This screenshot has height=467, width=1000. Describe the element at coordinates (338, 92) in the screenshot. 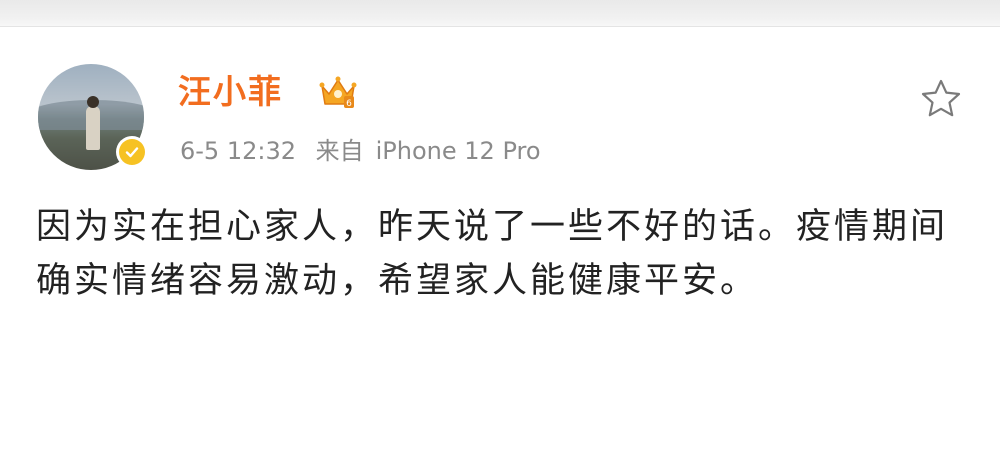

I see `vip-crown-icon: 6` at that location.